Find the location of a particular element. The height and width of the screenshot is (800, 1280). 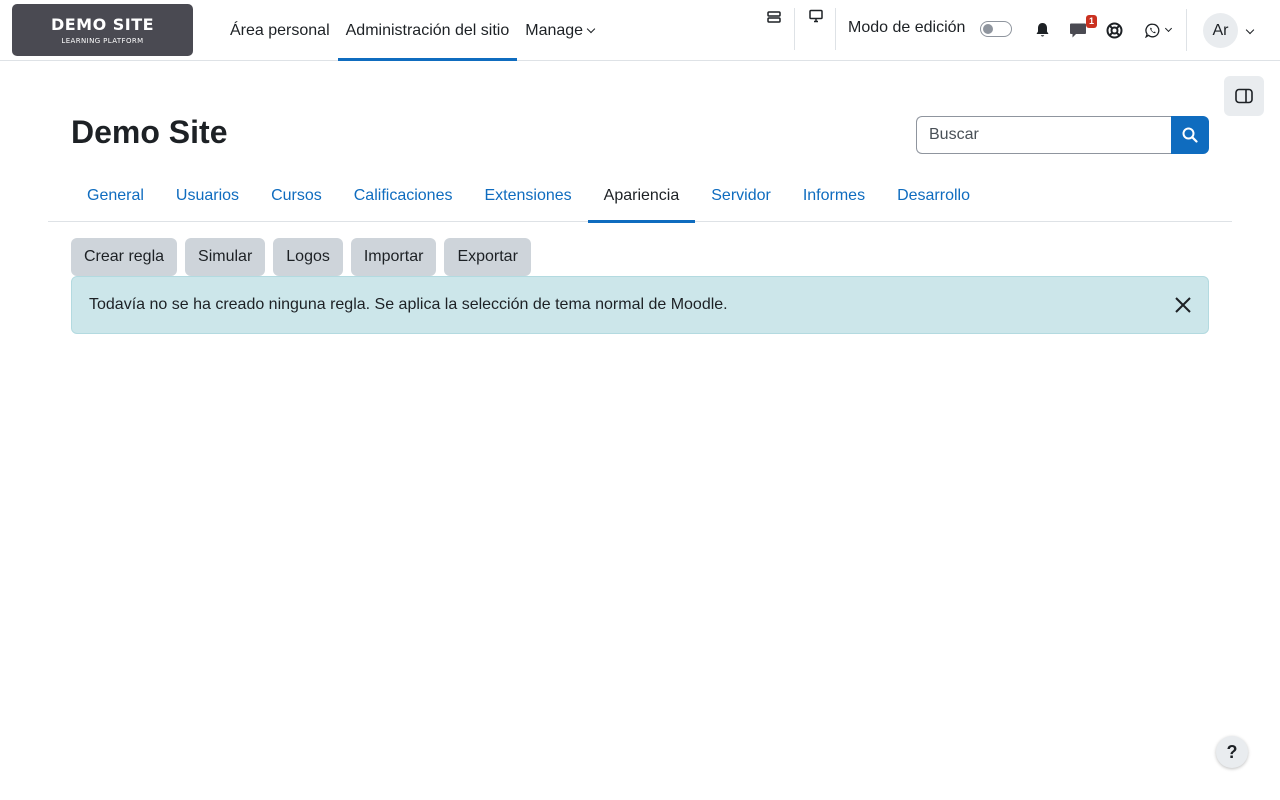

tab-label: Informes is located at coordinates (834, 195).